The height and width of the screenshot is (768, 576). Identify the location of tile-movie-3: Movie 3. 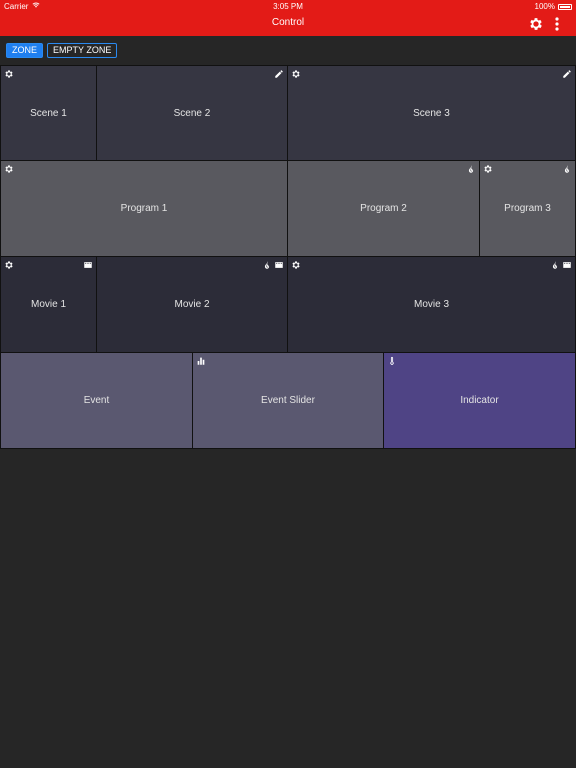
(431, 304).